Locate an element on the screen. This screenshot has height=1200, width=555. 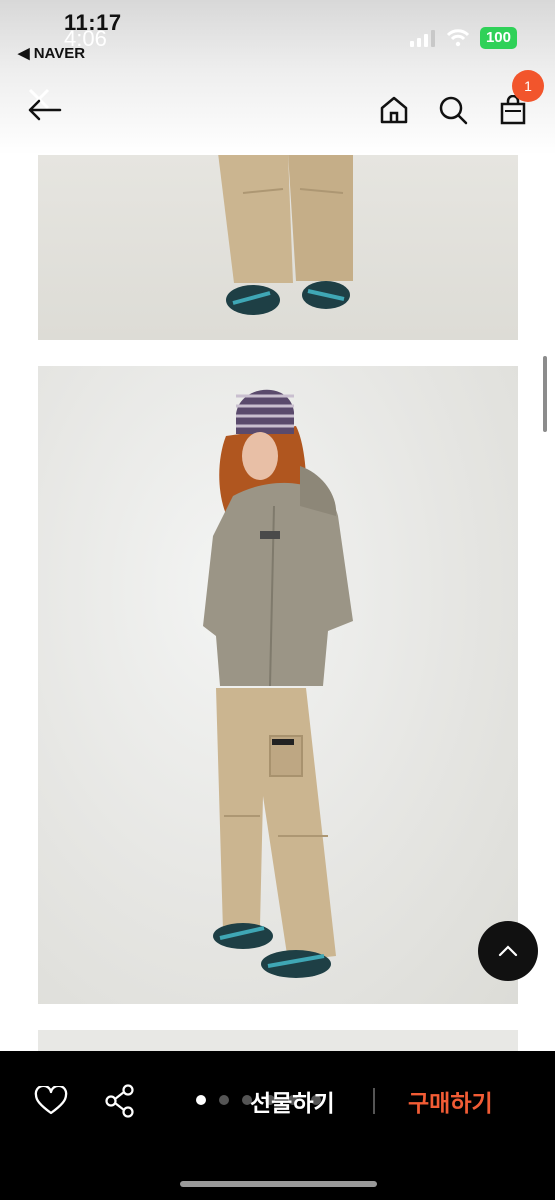
gift-button: 선물하기 is located at coordinates (292, 1101).